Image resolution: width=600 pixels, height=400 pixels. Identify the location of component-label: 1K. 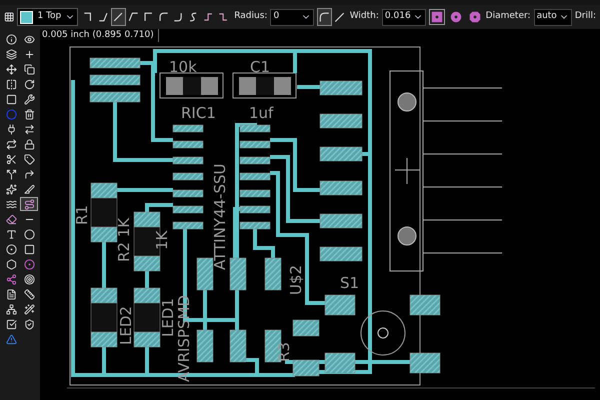
(162, 240).